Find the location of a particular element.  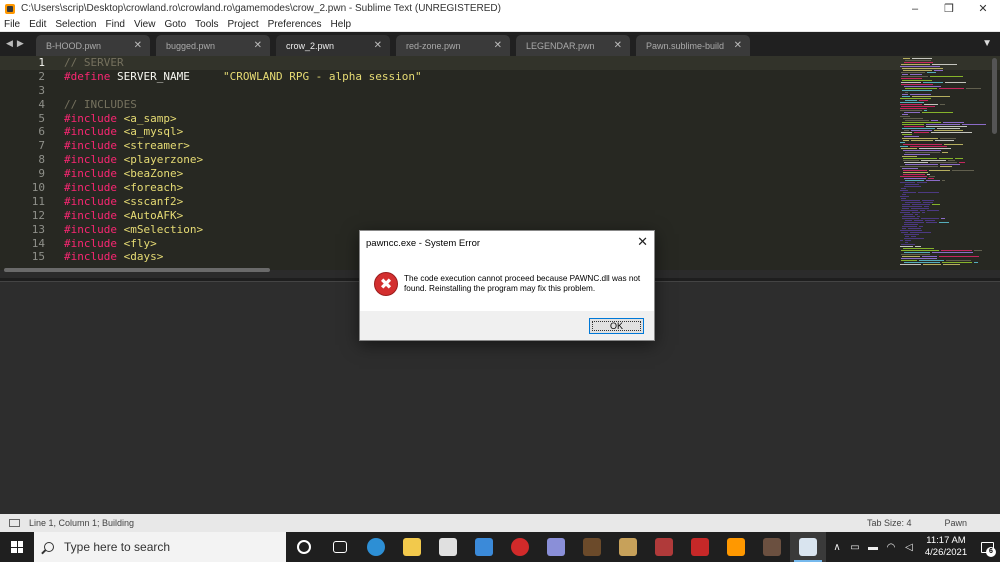

edge-taskbar-button is located at coordinates (376, 547).